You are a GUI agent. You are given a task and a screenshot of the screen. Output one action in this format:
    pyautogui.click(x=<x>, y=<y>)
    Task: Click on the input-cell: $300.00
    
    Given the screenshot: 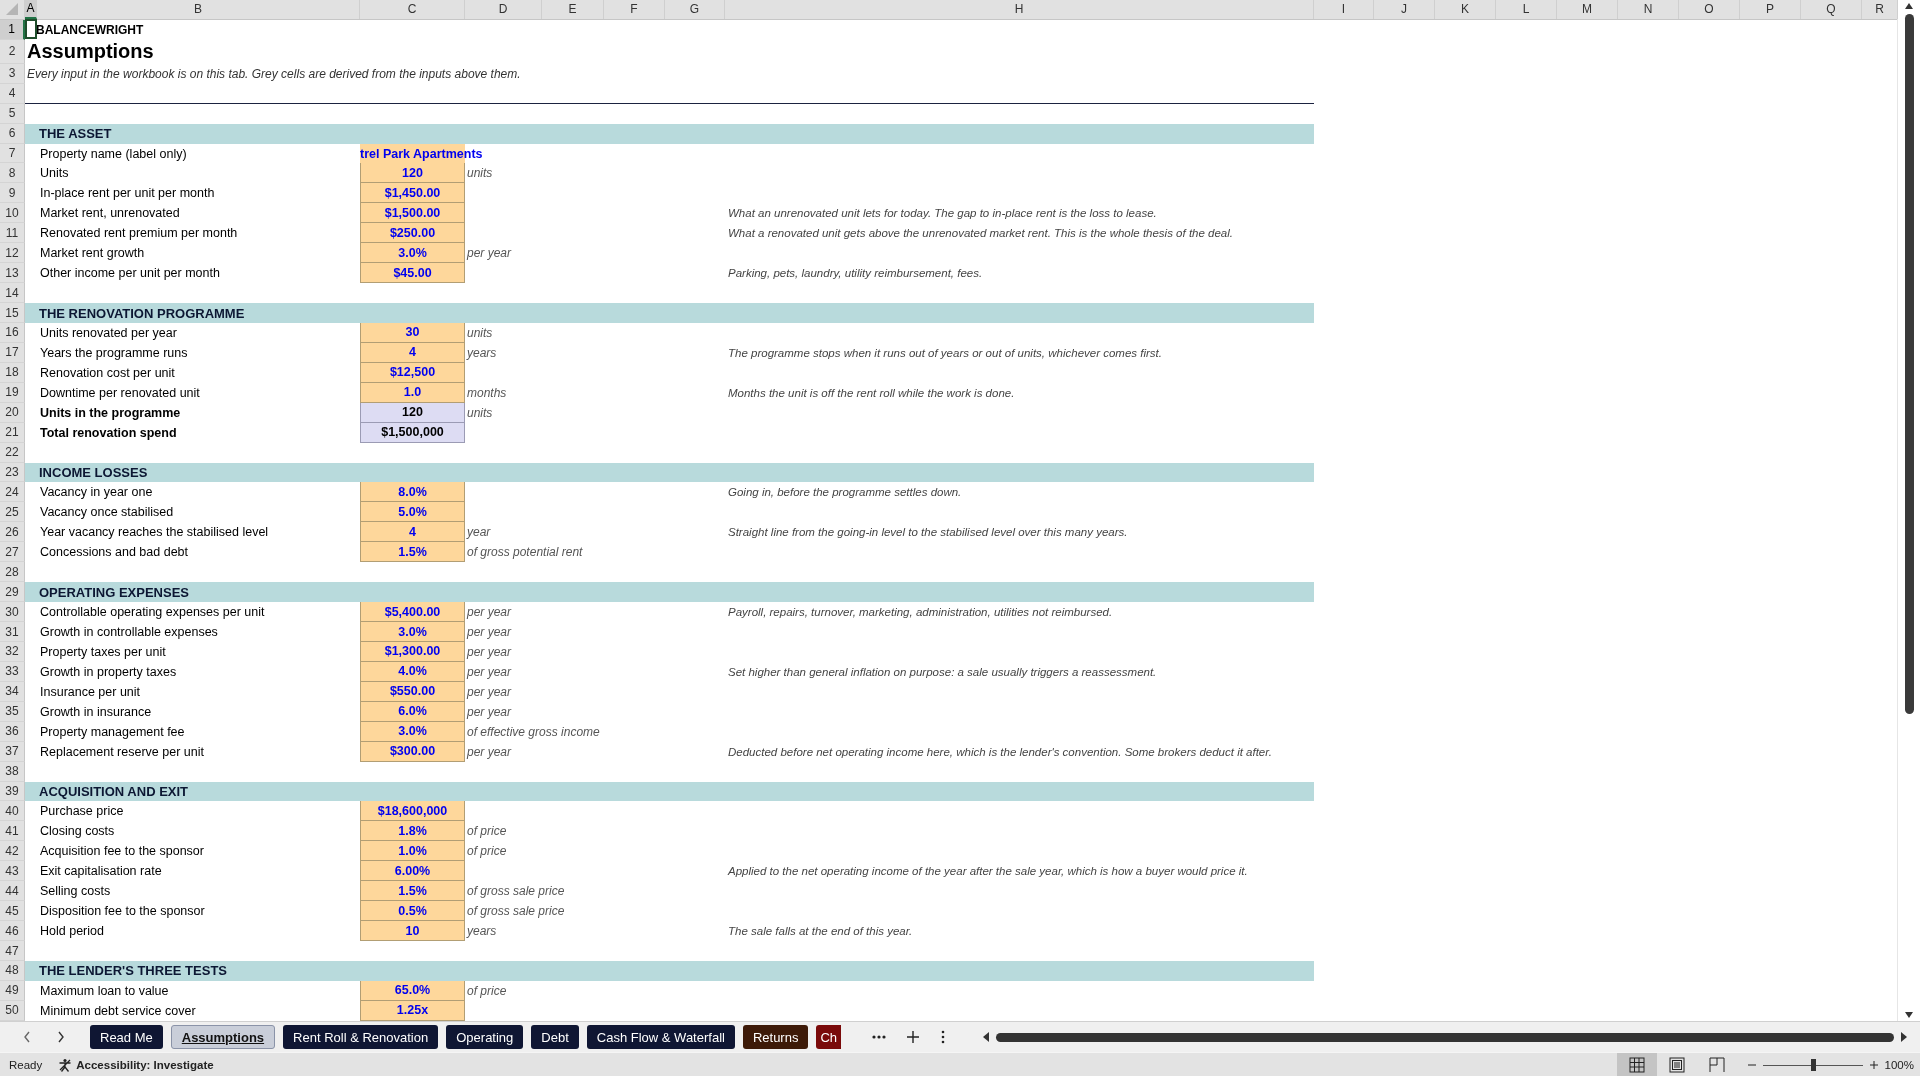 What is the action you would take?
    pyautogui.click(x=412, y=751)
    